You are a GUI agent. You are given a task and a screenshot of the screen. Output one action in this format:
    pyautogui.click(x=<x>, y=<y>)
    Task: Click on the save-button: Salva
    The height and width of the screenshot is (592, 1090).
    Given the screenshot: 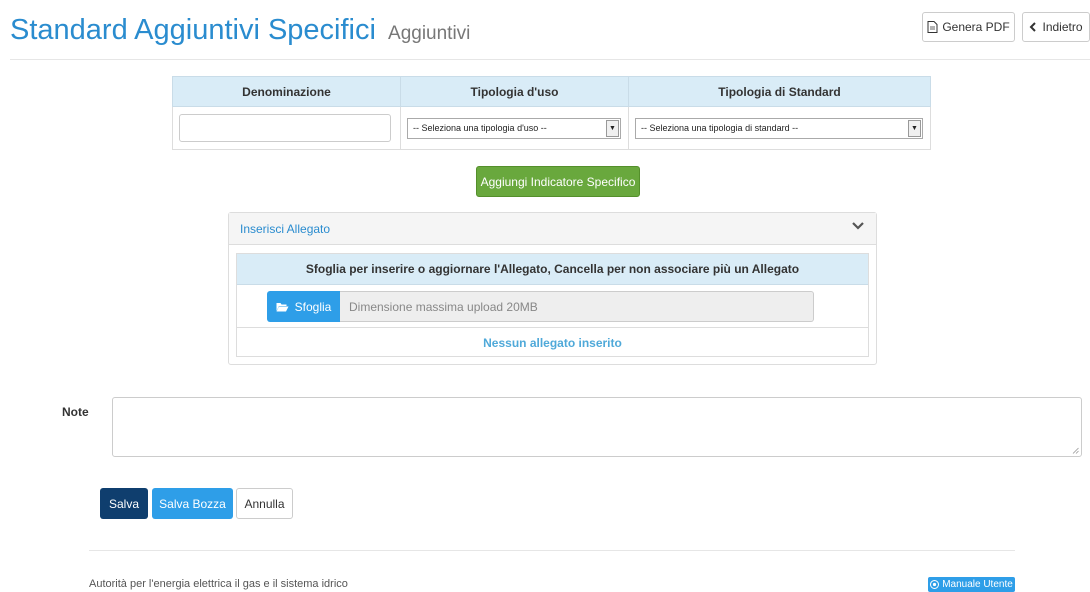 What is the action you would take?
    pyautogui.click(x=124, y=503)
    